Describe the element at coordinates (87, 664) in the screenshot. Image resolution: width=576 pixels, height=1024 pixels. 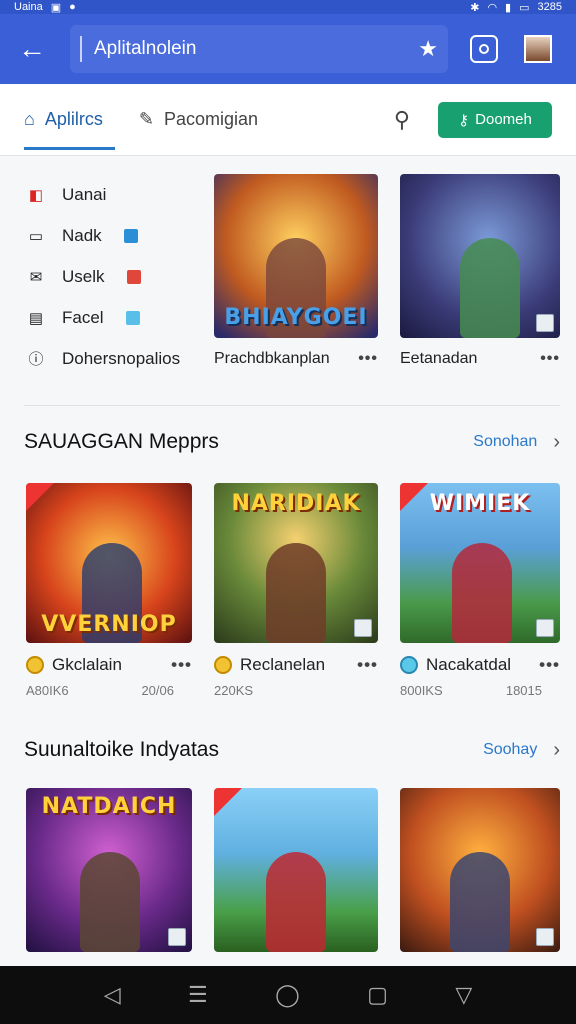
I see `game-title: Gkclalain` at that location.